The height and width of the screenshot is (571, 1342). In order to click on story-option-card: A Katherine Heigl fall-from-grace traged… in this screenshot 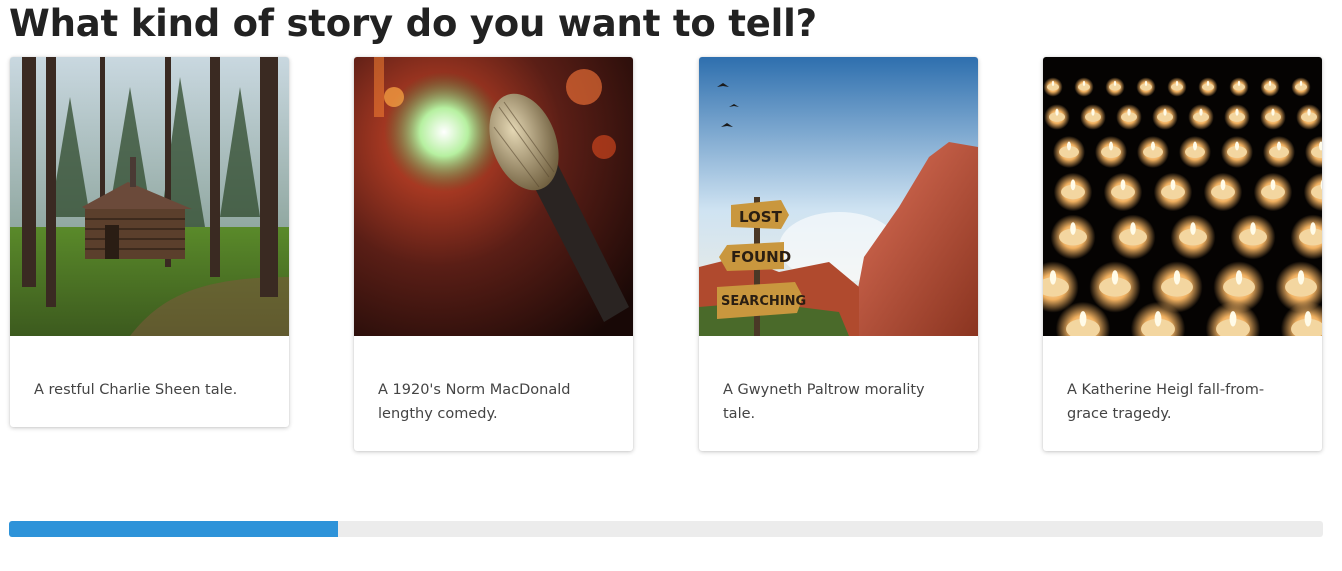, I will do `click(1182, 254)`.